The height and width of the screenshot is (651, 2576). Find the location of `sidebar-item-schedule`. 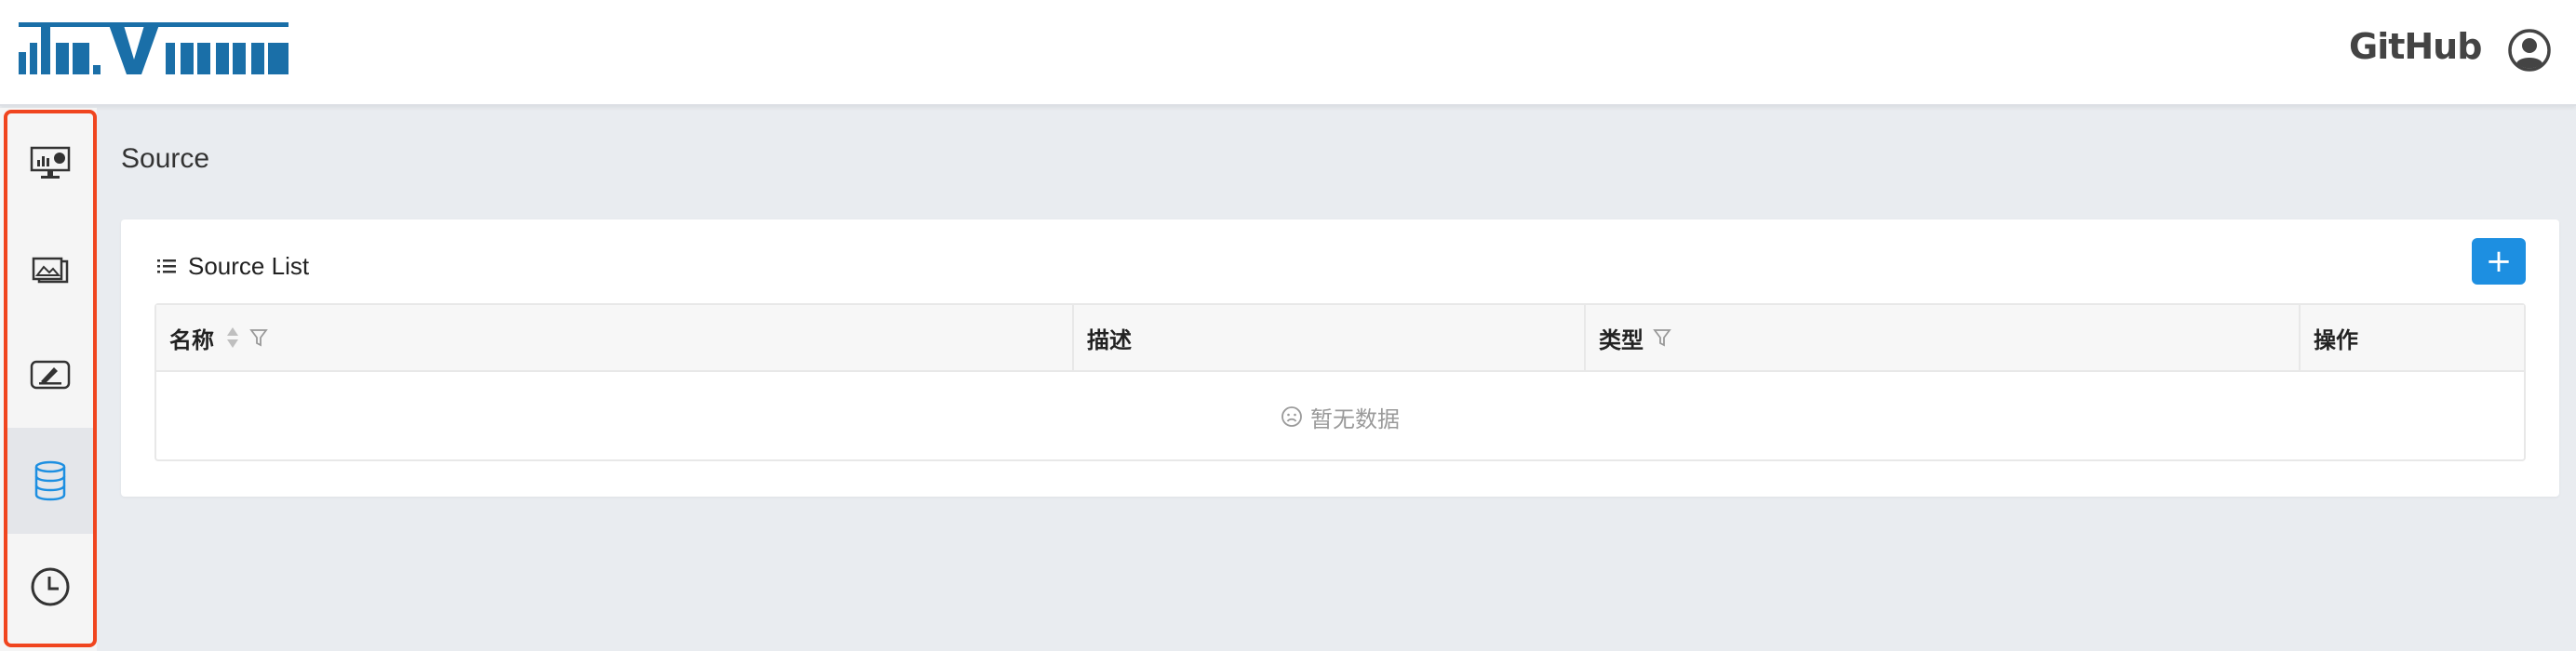

sidebar-item-schedule is located at coordinates (50, 587).